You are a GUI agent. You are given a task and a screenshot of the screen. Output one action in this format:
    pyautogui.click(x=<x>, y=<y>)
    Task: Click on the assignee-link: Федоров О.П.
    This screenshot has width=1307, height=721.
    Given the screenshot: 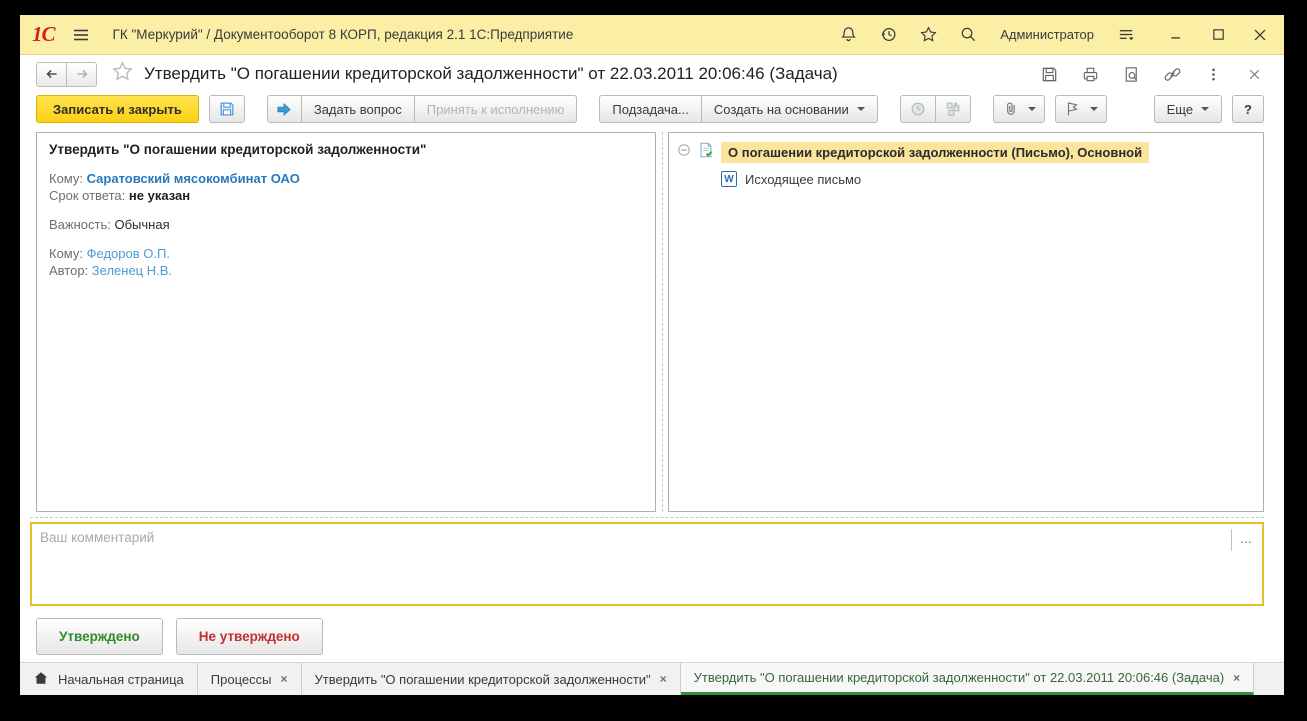 What is the action you would take?
    pyautogui.click(x=128, y=253)
    